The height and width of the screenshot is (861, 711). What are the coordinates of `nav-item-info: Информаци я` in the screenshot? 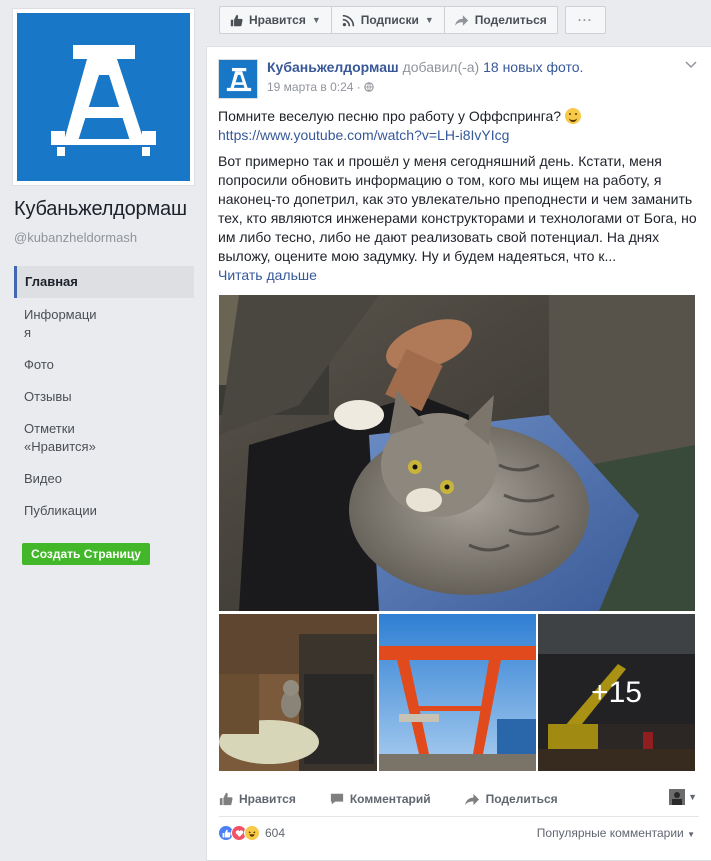 It's located at (104, 324).